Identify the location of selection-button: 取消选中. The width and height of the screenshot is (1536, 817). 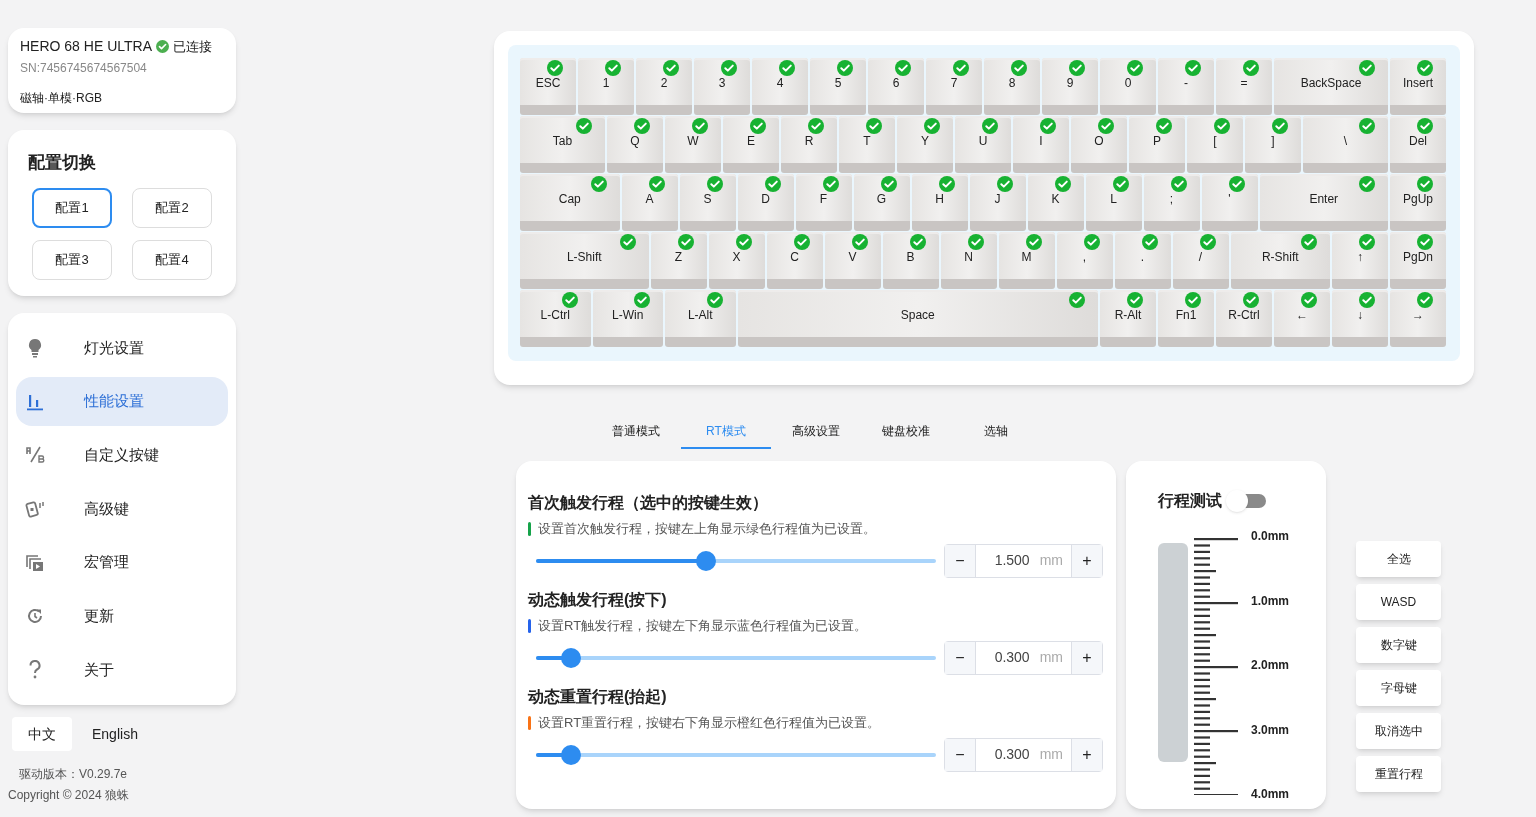
(1398, 731).